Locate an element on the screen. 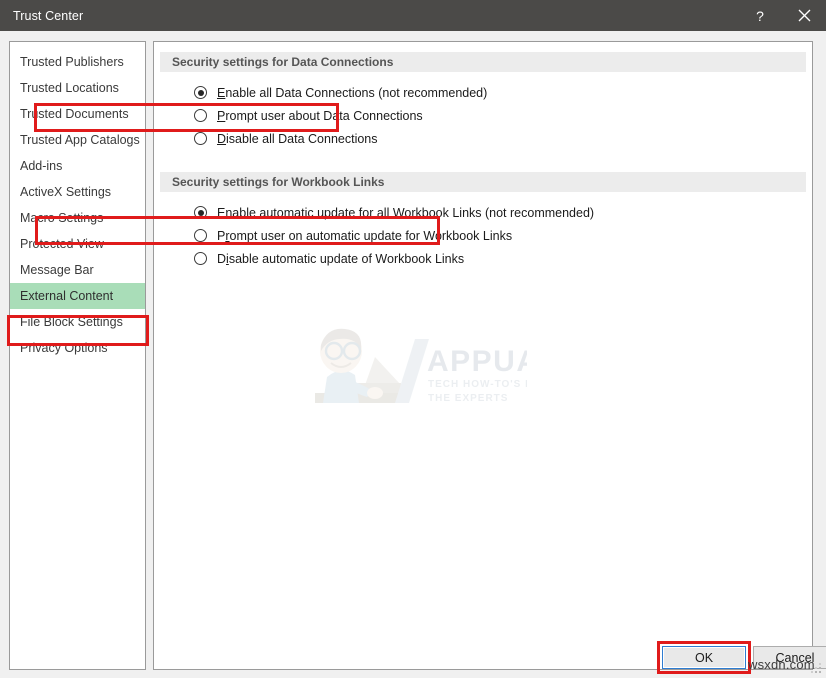 The width and height of the screenshot is (826, 678). section-header: Security settings for Workbook Links is located at coordinates (483, 182).